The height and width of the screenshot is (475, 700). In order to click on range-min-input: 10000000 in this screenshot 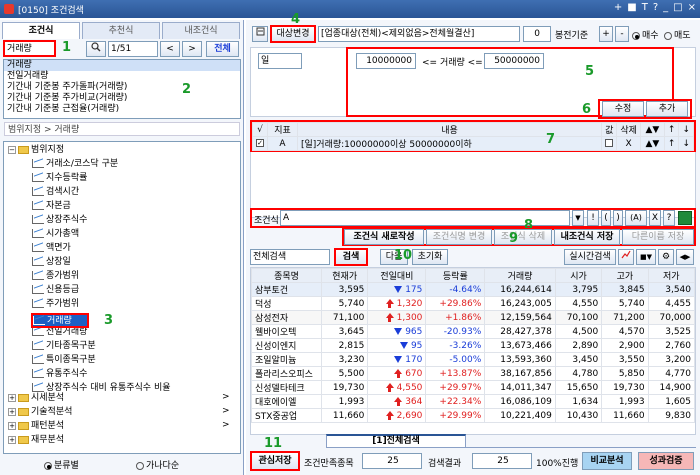, I will do `click(386, 61)`.